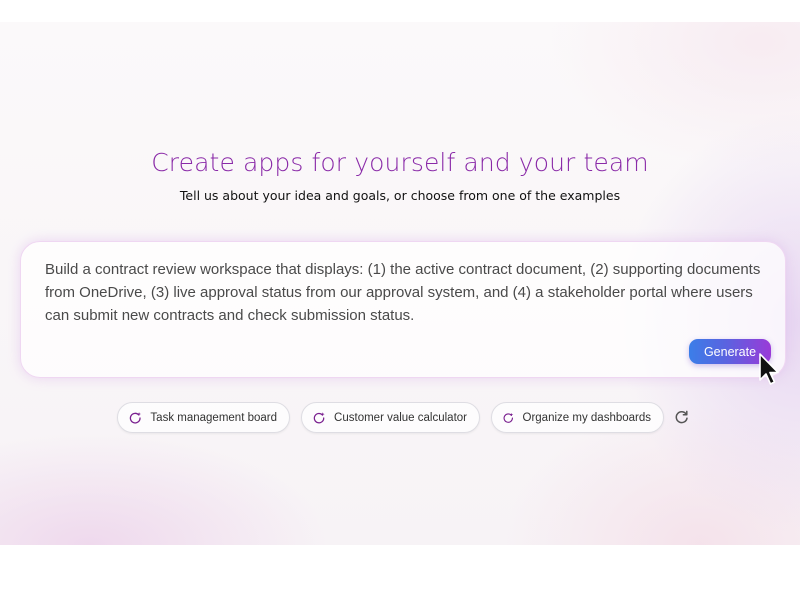  What do you see at coordinates (400, 162) in the screenshot?
I see `page-title: Create apps for yourself and your team` at bounding box center [400, 162].